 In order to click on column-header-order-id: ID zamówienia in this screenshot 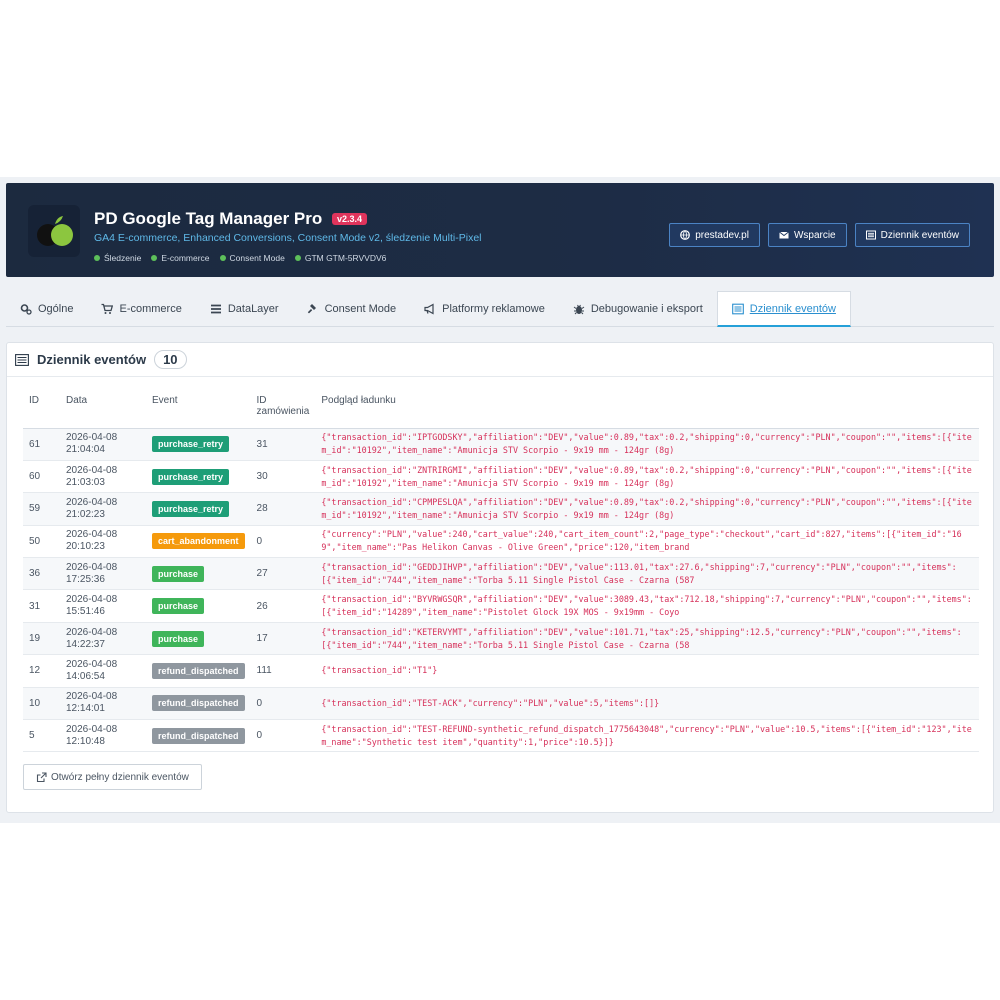, I will do `click(283, 410)`.